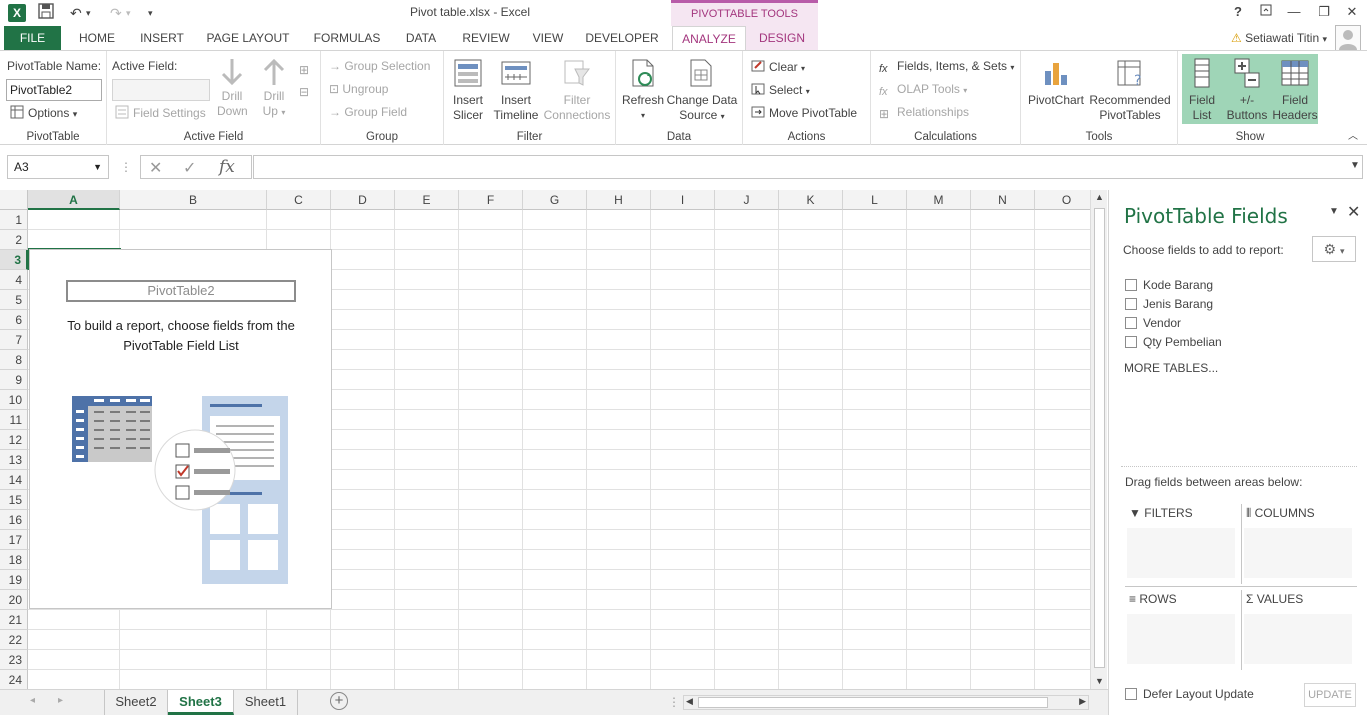  What do you see at coordinates (32, 700) in the screenshot?
I see `scroll-sheets-left-icon: ◂` at bounding box center [32, 700].